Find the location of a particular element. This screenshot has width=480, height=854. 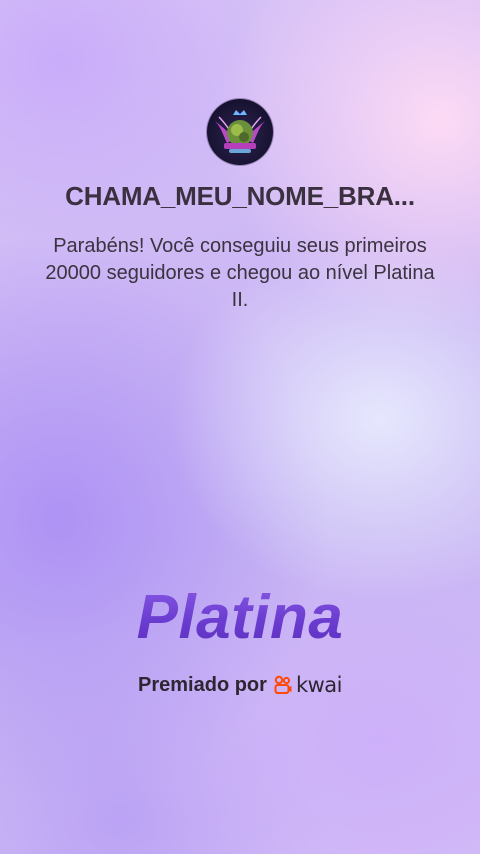

awarded-by: Premiado por kwai is located at coordinates (240, 685).